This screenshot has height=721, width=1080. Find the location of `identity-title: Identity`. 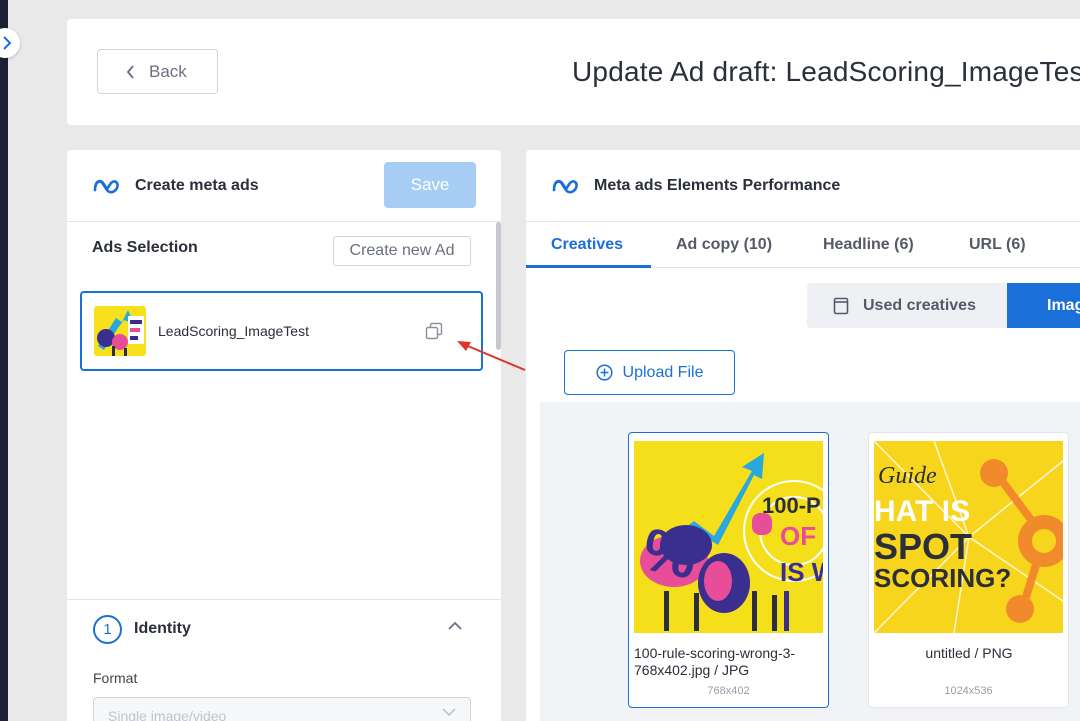

identity-title: Identity is located at coordinates (162, 628).